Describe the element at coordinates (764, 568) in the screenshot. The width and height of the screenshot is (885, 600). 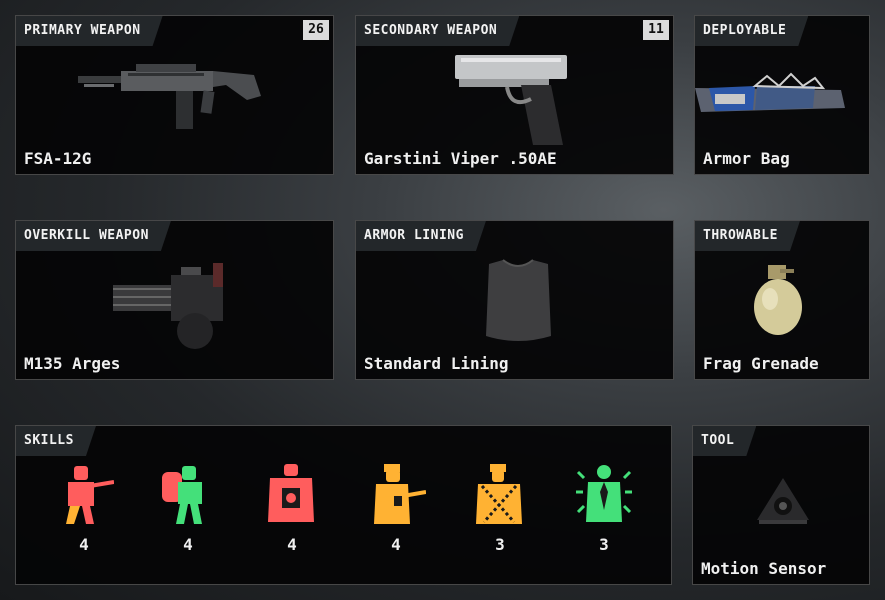
I see `tool-name: Motion Sensor` at that location.